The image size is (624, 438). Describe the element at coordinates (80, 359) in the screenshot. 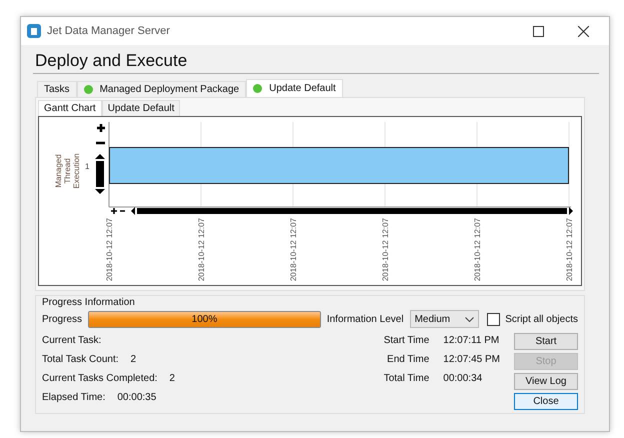

I see `stat-label: Total Task Count:` at that location.